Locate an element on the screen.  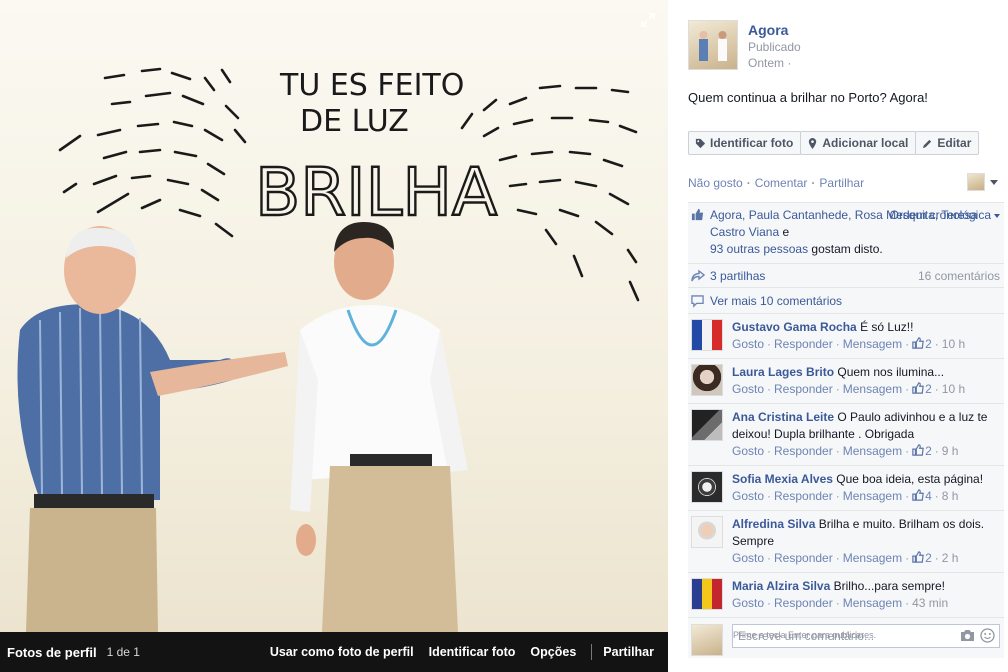
post-meta-published: Publicado is located at coordinates (774, 47).